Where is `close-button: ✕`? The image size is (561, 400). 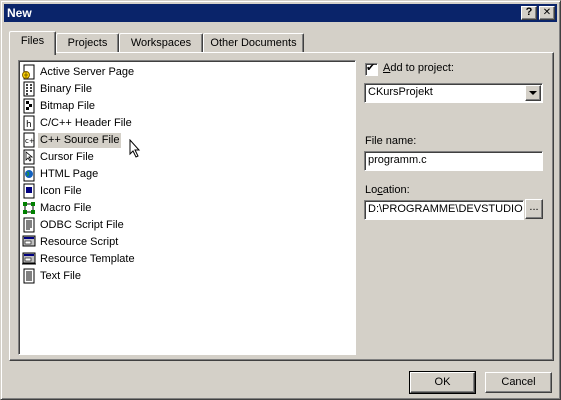 close-button: ✕ is located at coordinates (547, 13).